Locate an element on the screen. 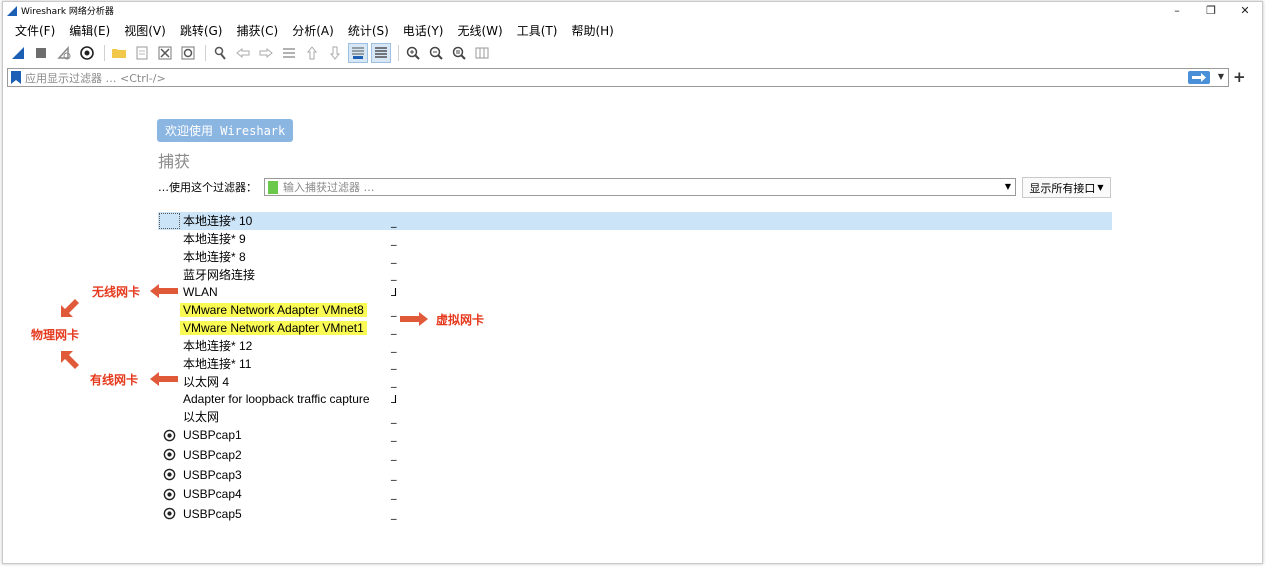 The width and height of the screenshot is (1266, 567). stop-square-icon is located at coordinates (41, 53).